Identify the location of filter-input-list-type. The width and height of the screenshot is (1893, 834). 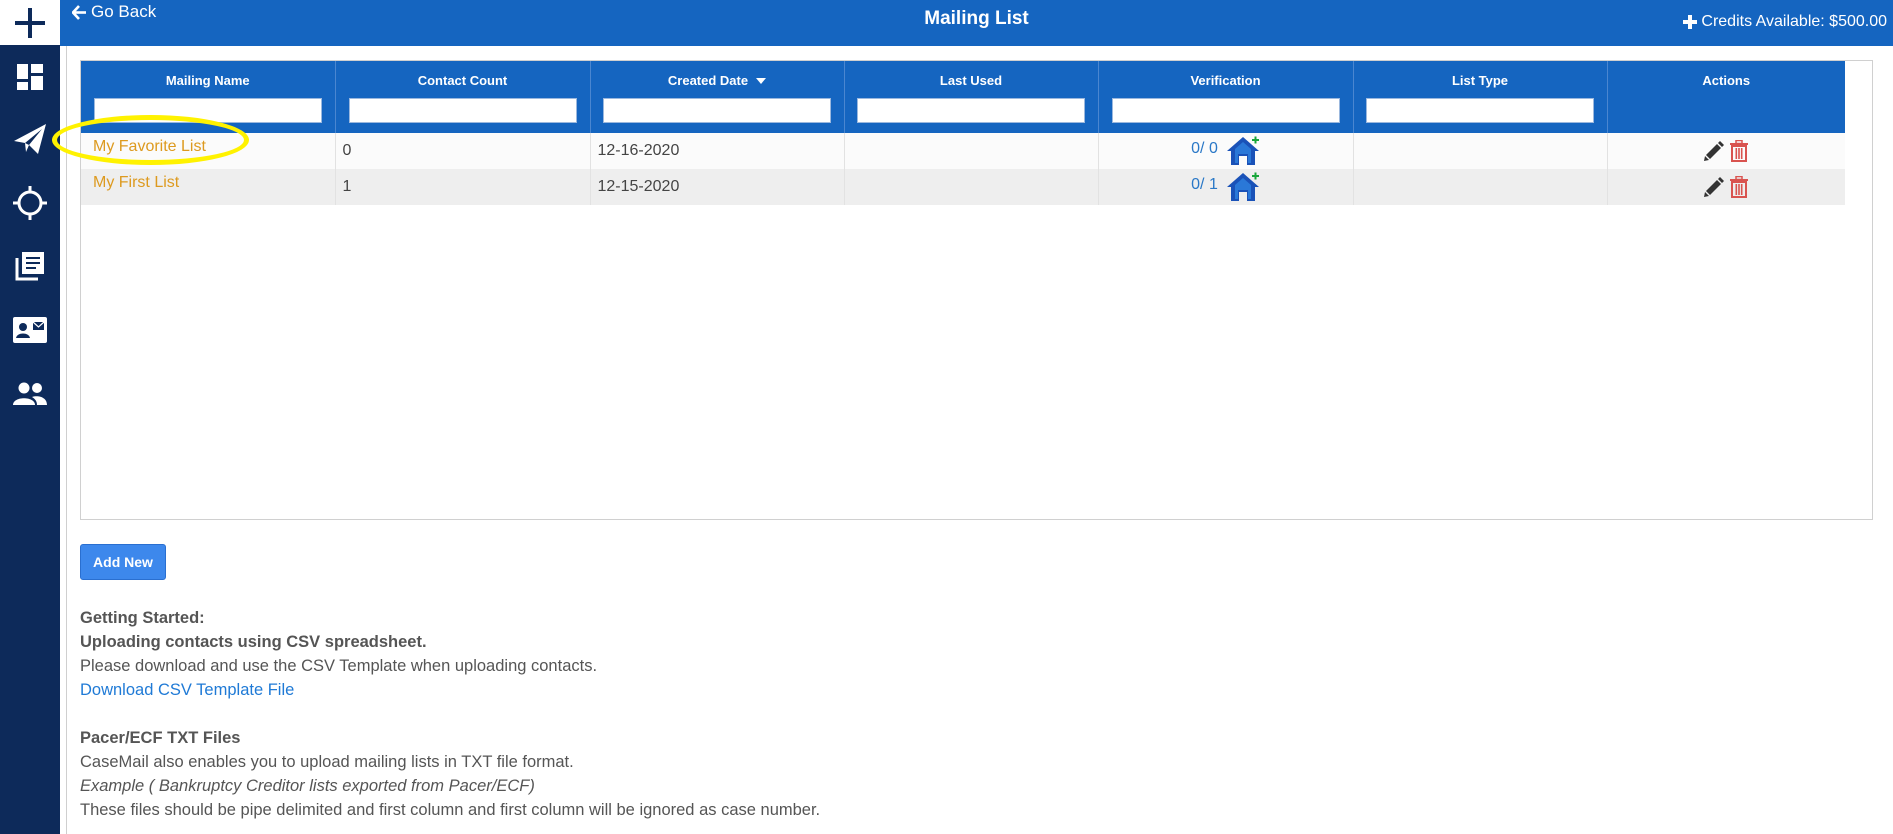
(1480, 110).